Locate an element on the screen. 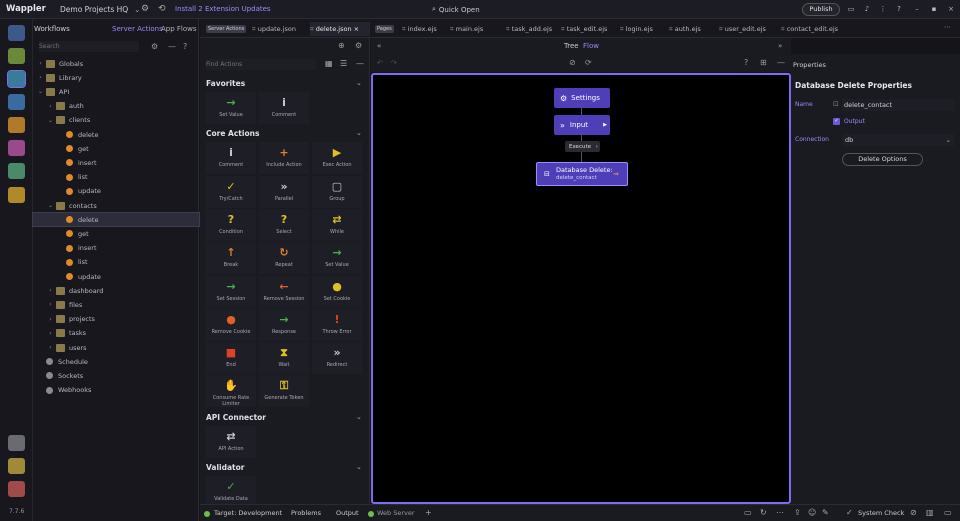 This screenshot has width=960, height=521. layers-icon is located at coordinates (16, 171).